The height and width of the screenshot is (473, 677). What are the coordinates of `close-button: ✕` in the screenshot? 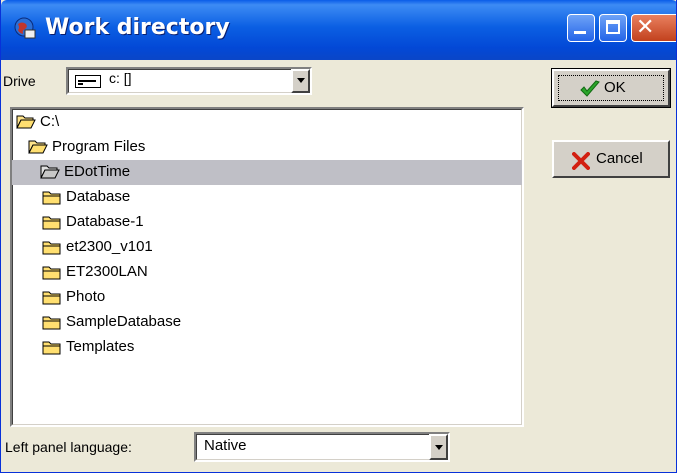 It's located at (653, 28).